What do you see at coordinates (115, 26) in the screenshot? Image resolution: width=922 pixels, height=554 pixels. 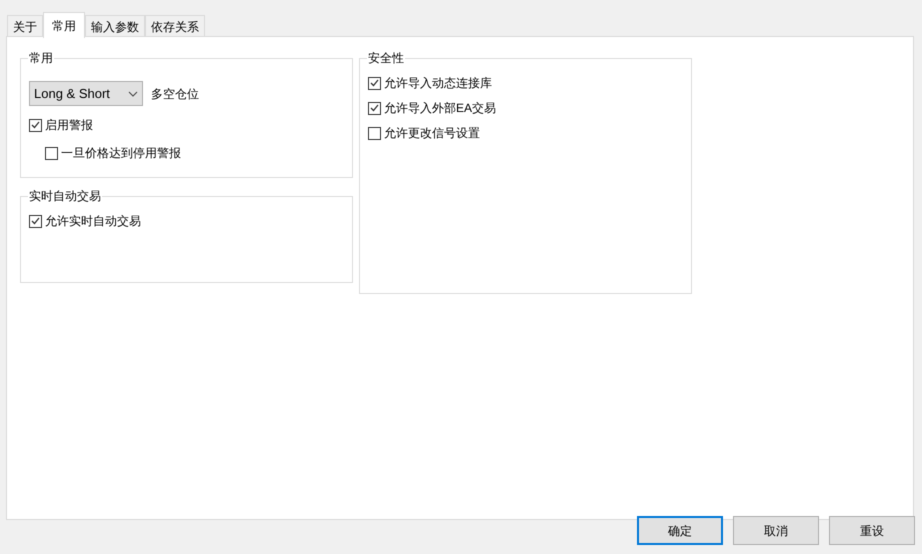 I see `tab: 输入参数` at bounding box center [115, 26].